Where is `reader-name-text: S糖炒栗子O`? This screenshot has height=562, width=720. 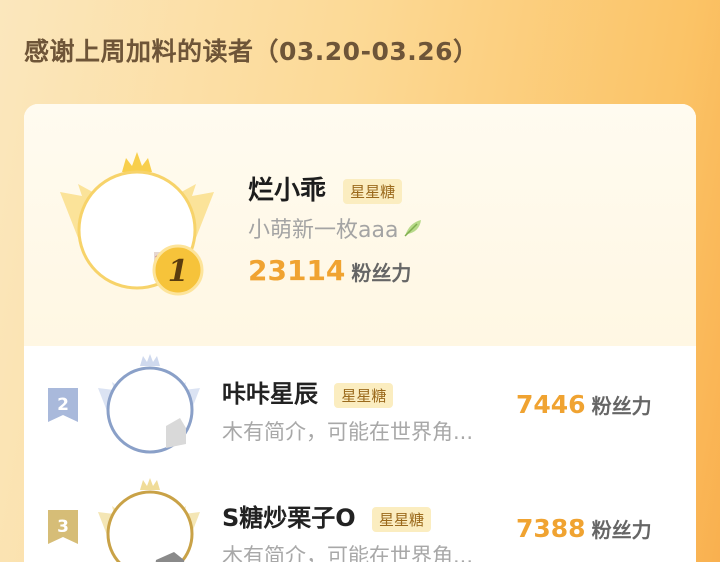 reader-name-text: S糖炒栗子O is located at coordinates (289, 518).